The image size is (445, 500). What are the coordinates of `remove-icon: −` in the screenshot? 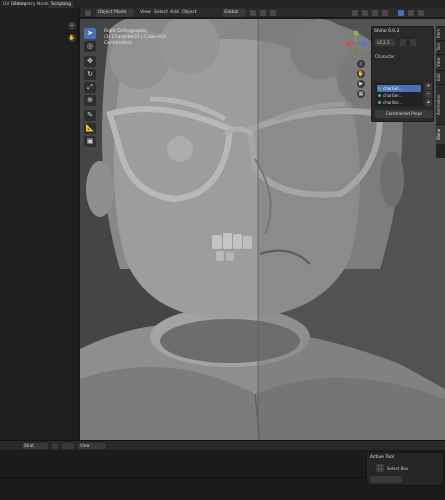 It's located at (428, 94).